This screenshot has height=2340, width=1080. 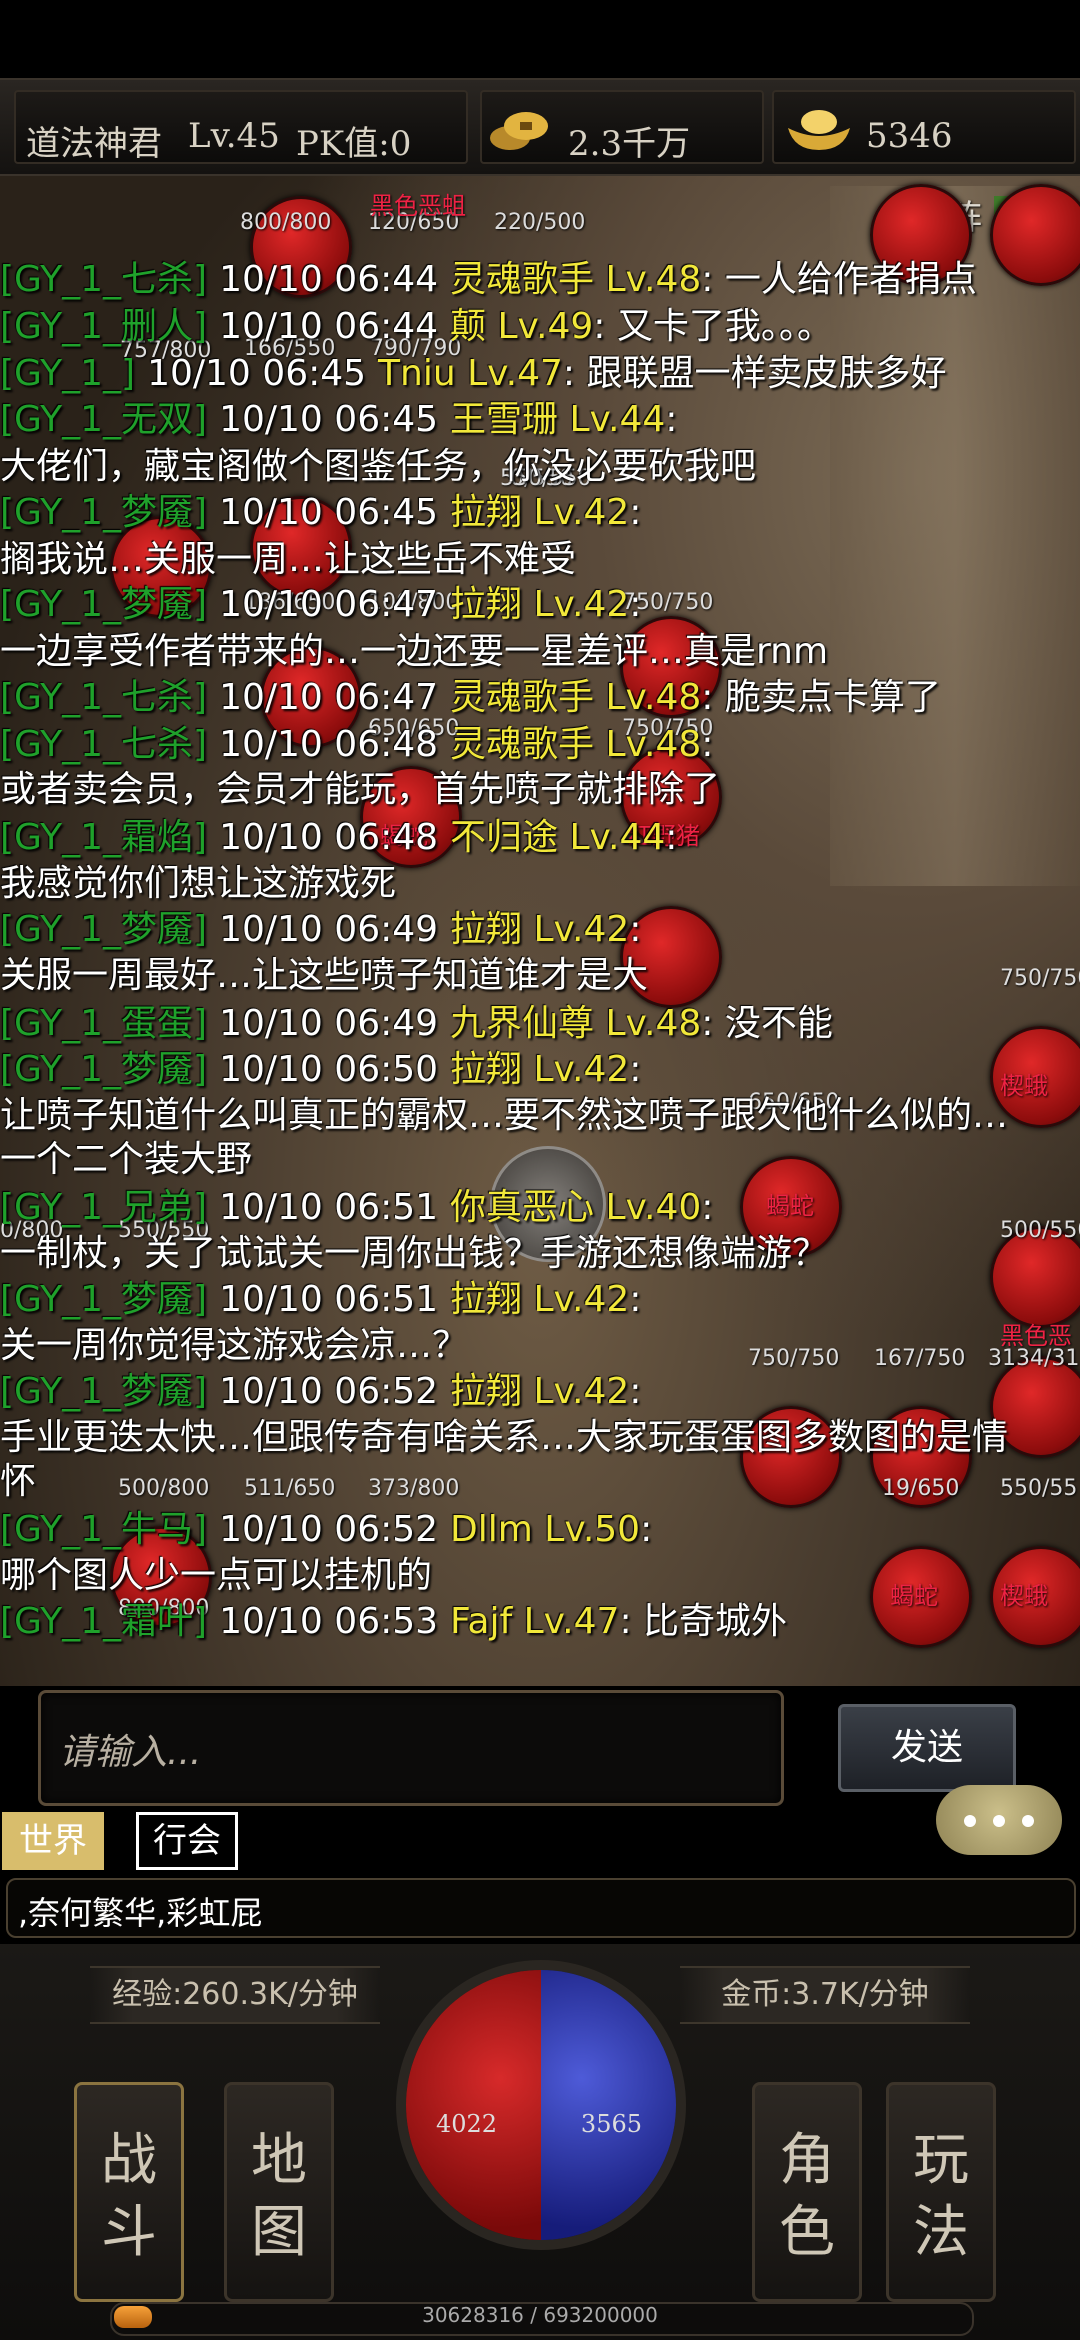 I want to click on chat-sender: 九界仙尊 Lv.48, so click(x=575, y=1023).